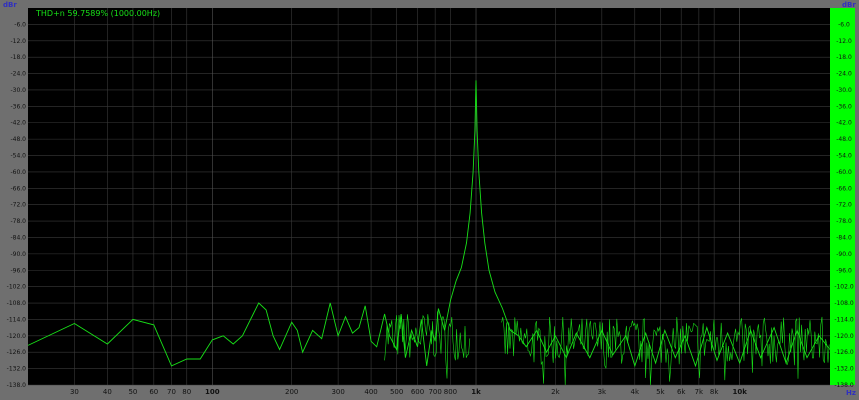 The width and height of the screenshot is (859, 400). Describe the element at coordinates (844, 139) in the screenshot. I see `y-tick-label-right: -48.0` at that location.